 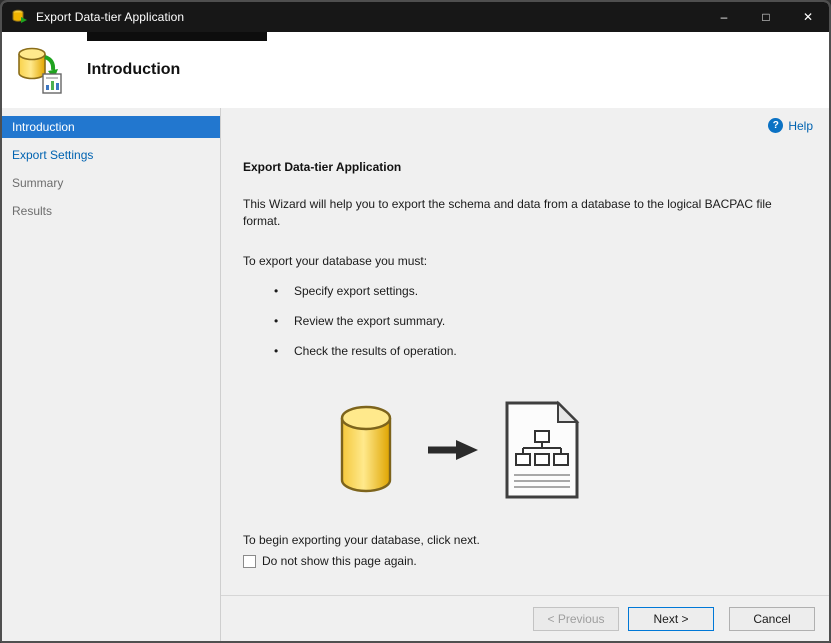 I want to click on wizard-header: Introduction, so click(x=415, y=70).